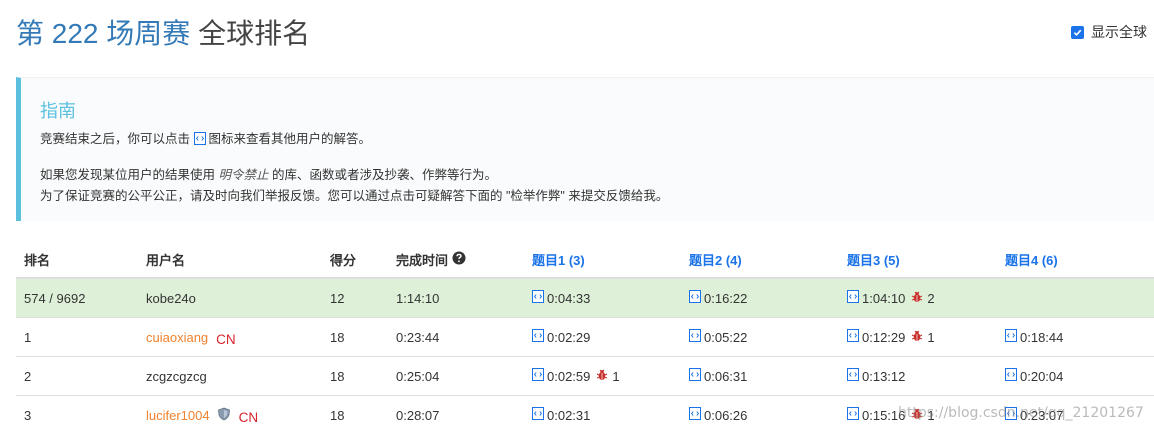 The image size is (1154, 433). What do you see at coordinates (418, 376) in the screenshot?
I see `finish-time-cell: 0:25:04` at bounding box center [418, 376].